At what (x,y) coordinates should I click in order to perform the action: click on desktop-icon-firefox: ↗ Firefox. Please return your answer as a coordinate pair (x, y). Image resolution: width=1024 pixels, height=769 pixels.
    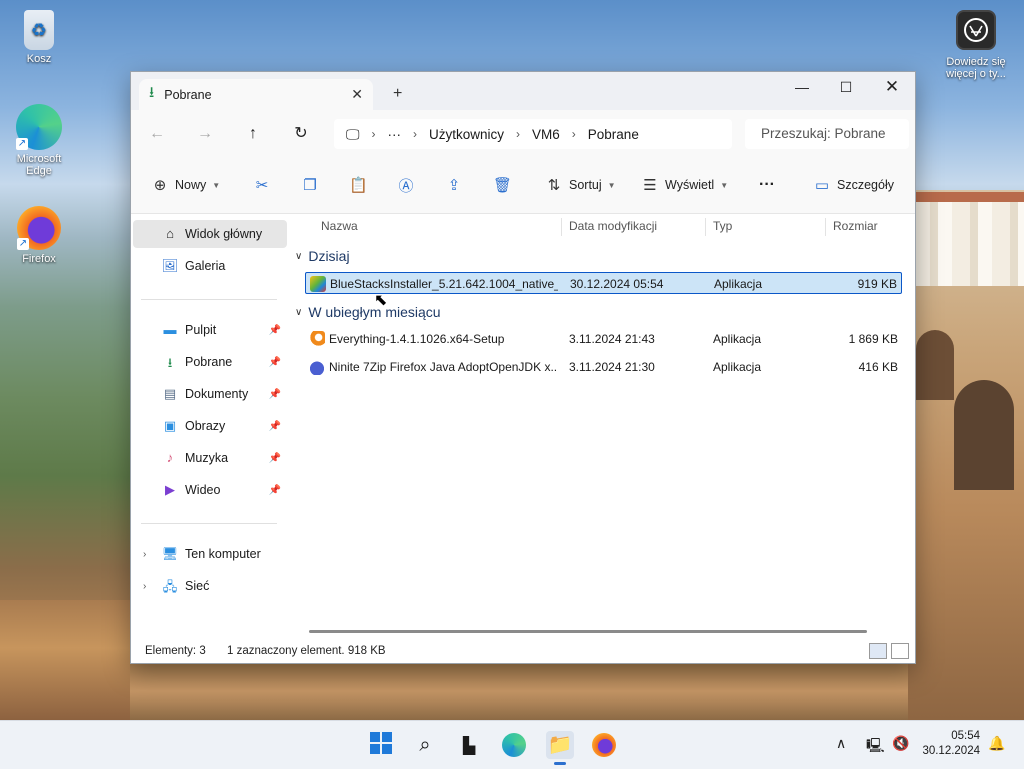
    Looking at the image, I should click on (39, 235).